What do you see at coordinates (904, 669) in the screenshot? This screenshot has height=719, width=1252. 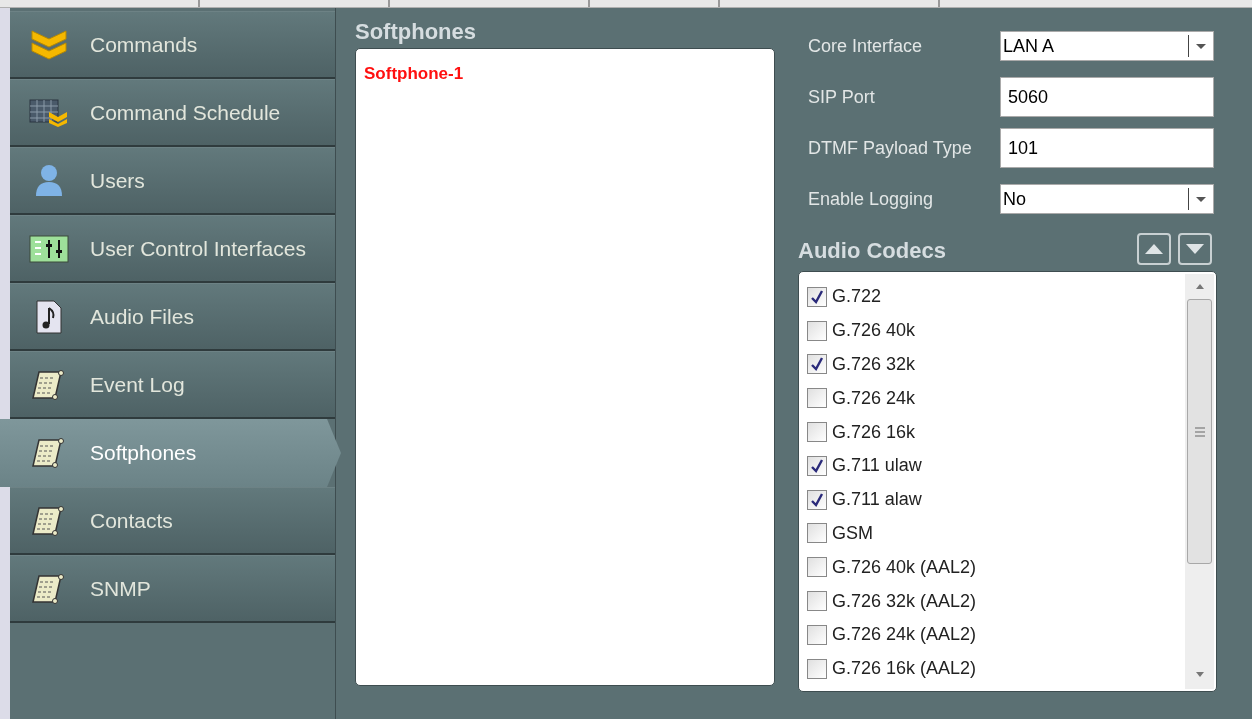 I see `checkbox-label: G.726 16k (AAL2)` at bounding box center [904, 669].